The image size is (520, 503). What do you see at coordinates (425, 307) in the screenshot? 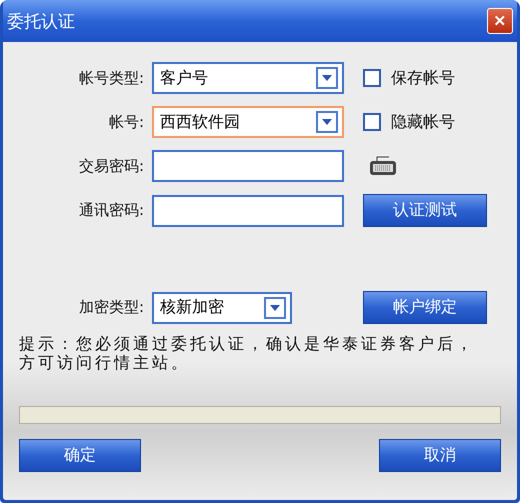
I see `bind-button: 帐户绑定` at bounding box center [425, 307].